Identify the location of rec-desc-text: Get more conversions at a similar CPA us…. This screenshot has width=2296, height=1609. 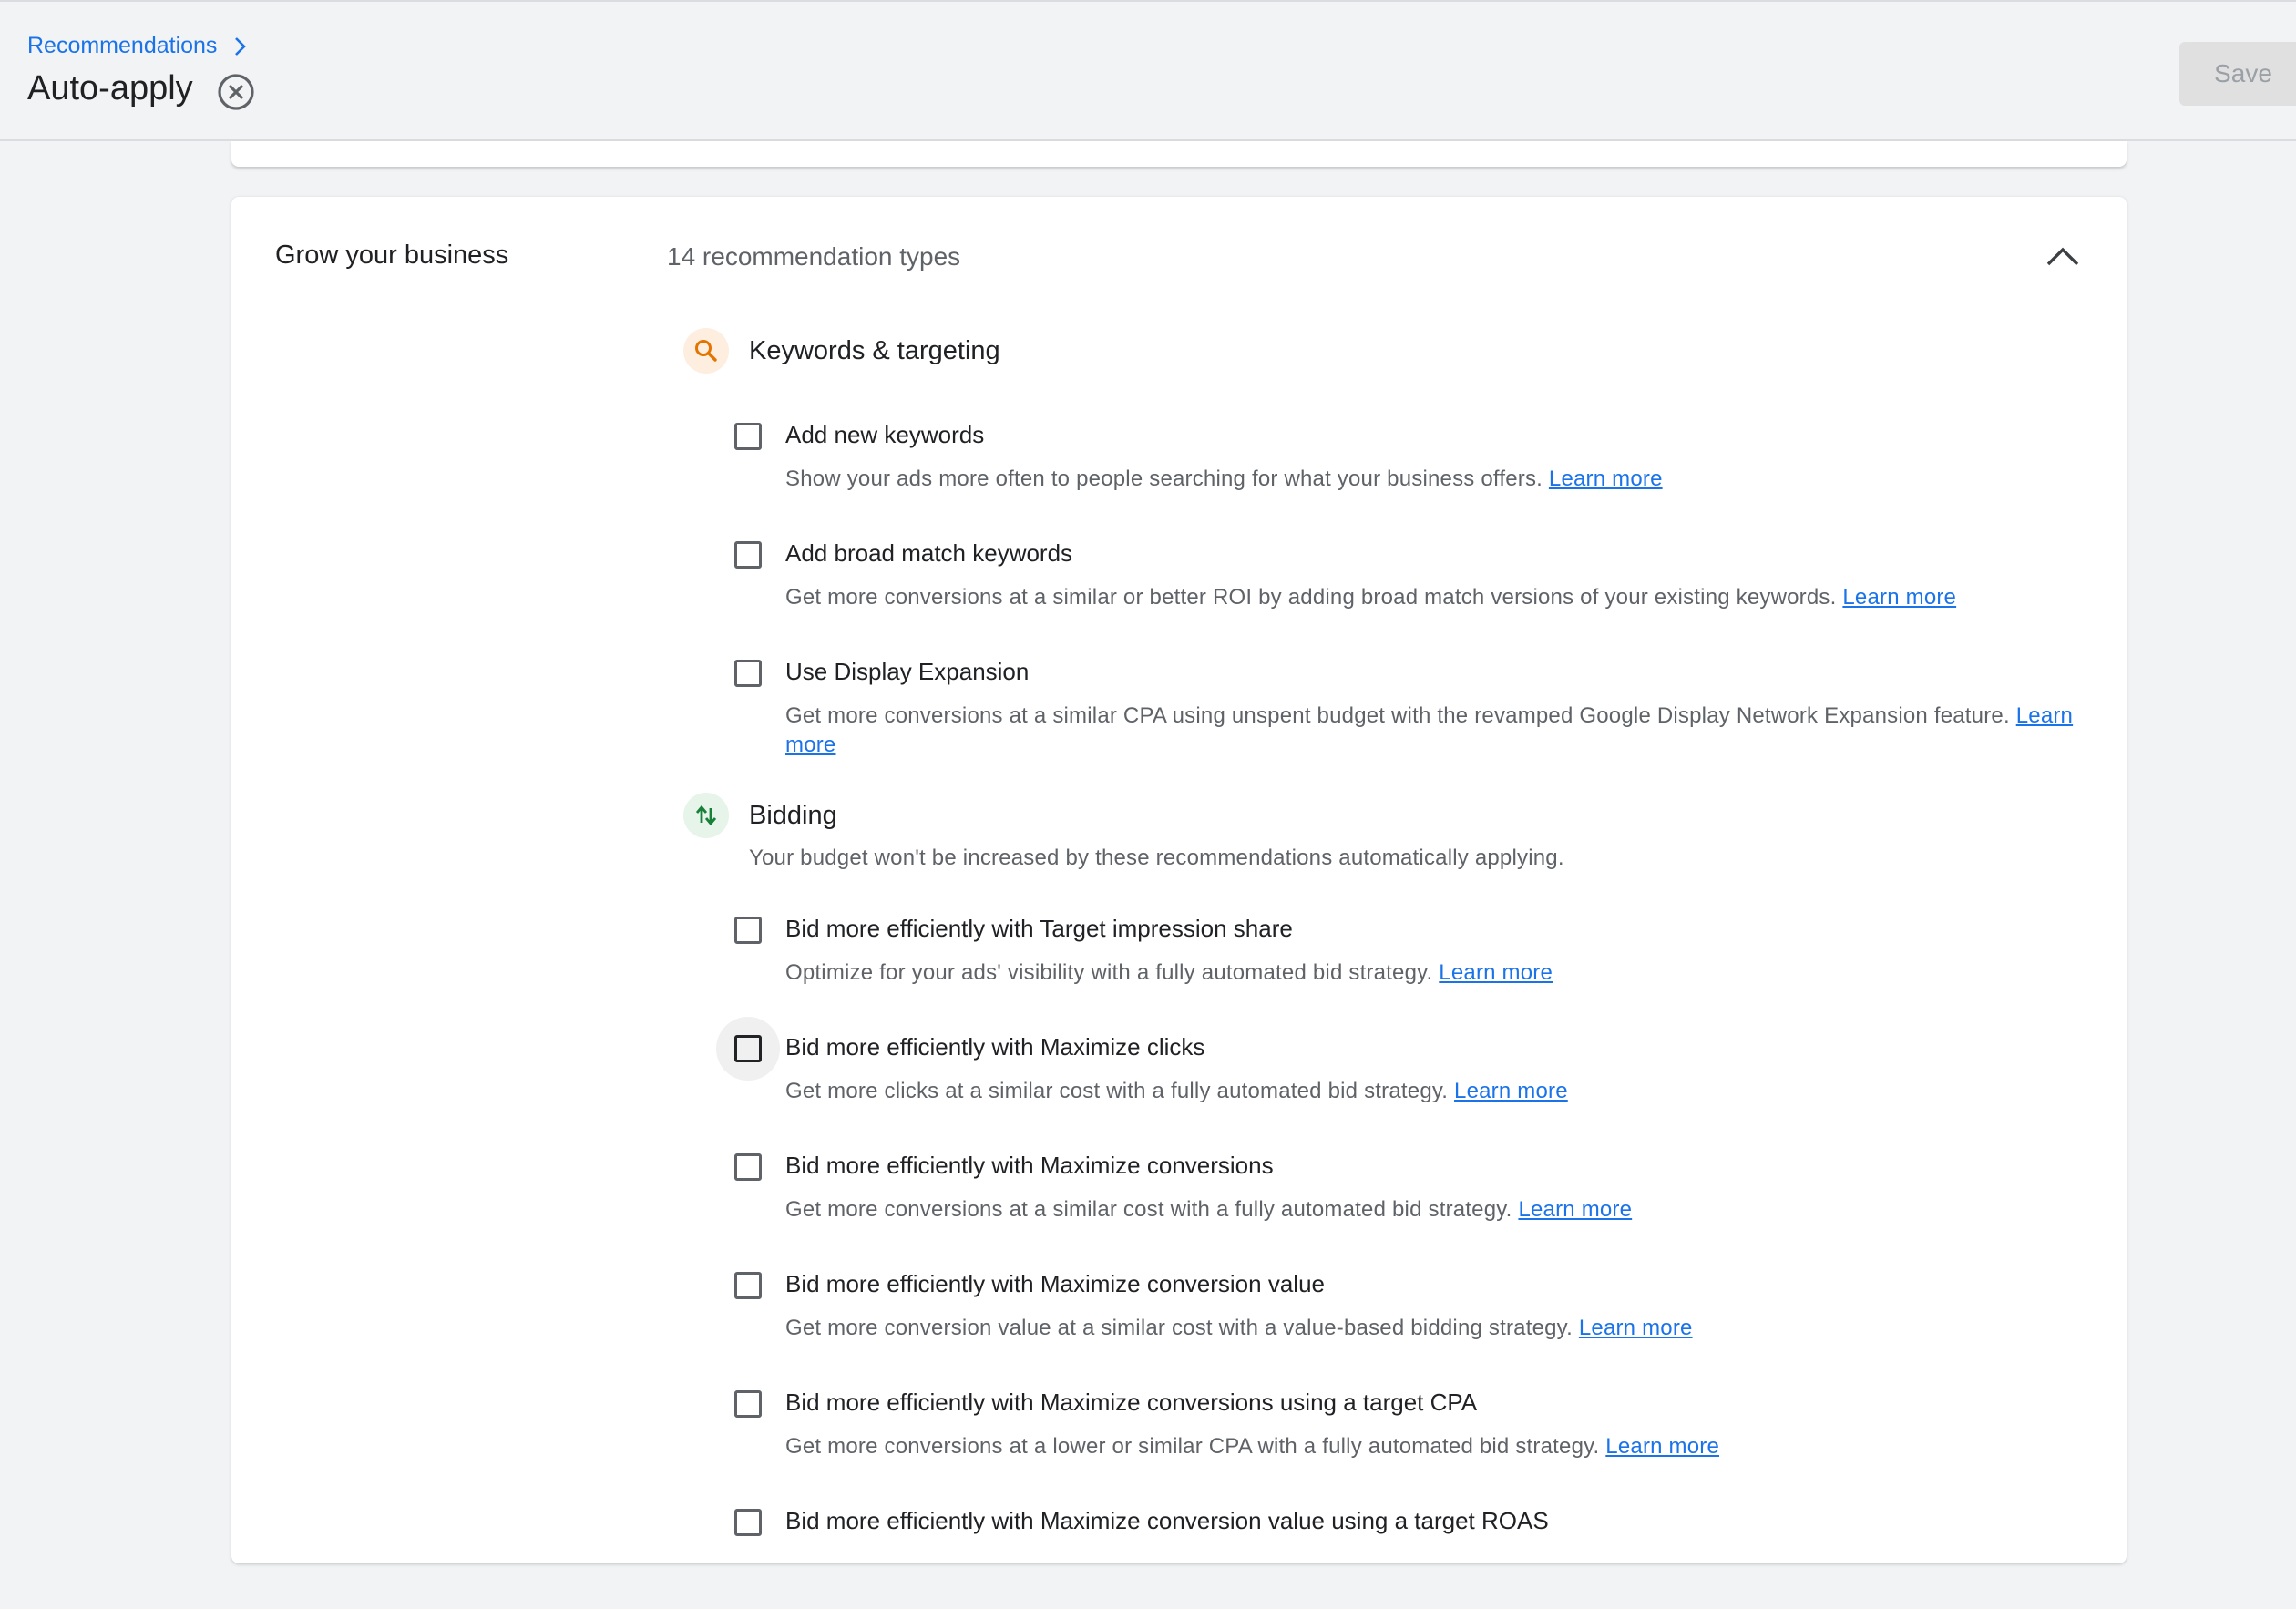
(1397, 716).